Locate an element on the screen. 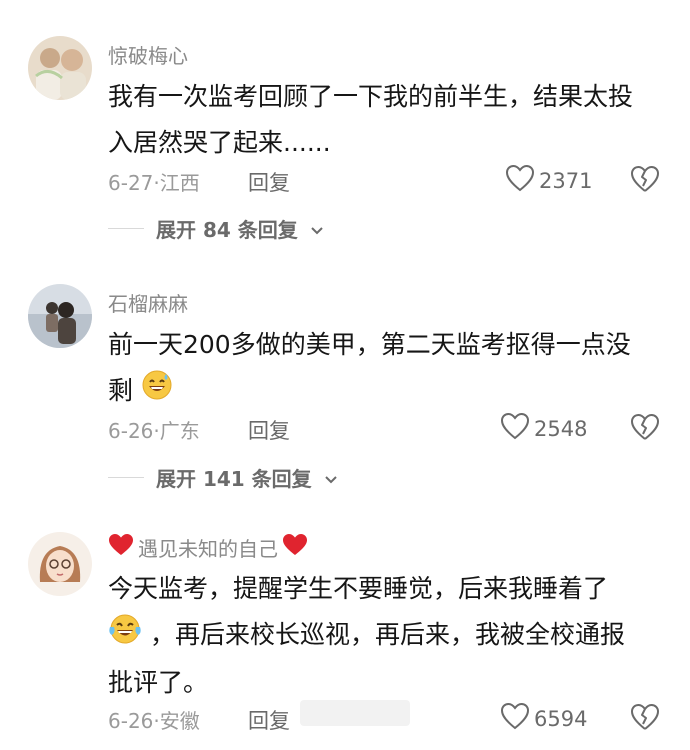  date-location: 6-26·广东 is located at coordinates (154, 431).